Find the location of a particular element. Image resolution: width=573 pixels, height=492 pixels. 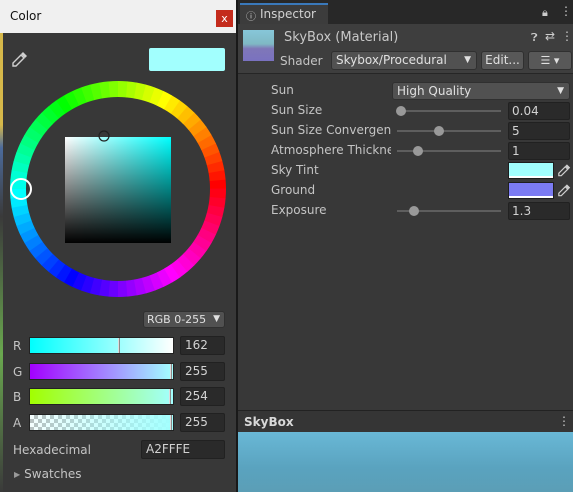

current-color-swatch is located at coordinates (187, 59).